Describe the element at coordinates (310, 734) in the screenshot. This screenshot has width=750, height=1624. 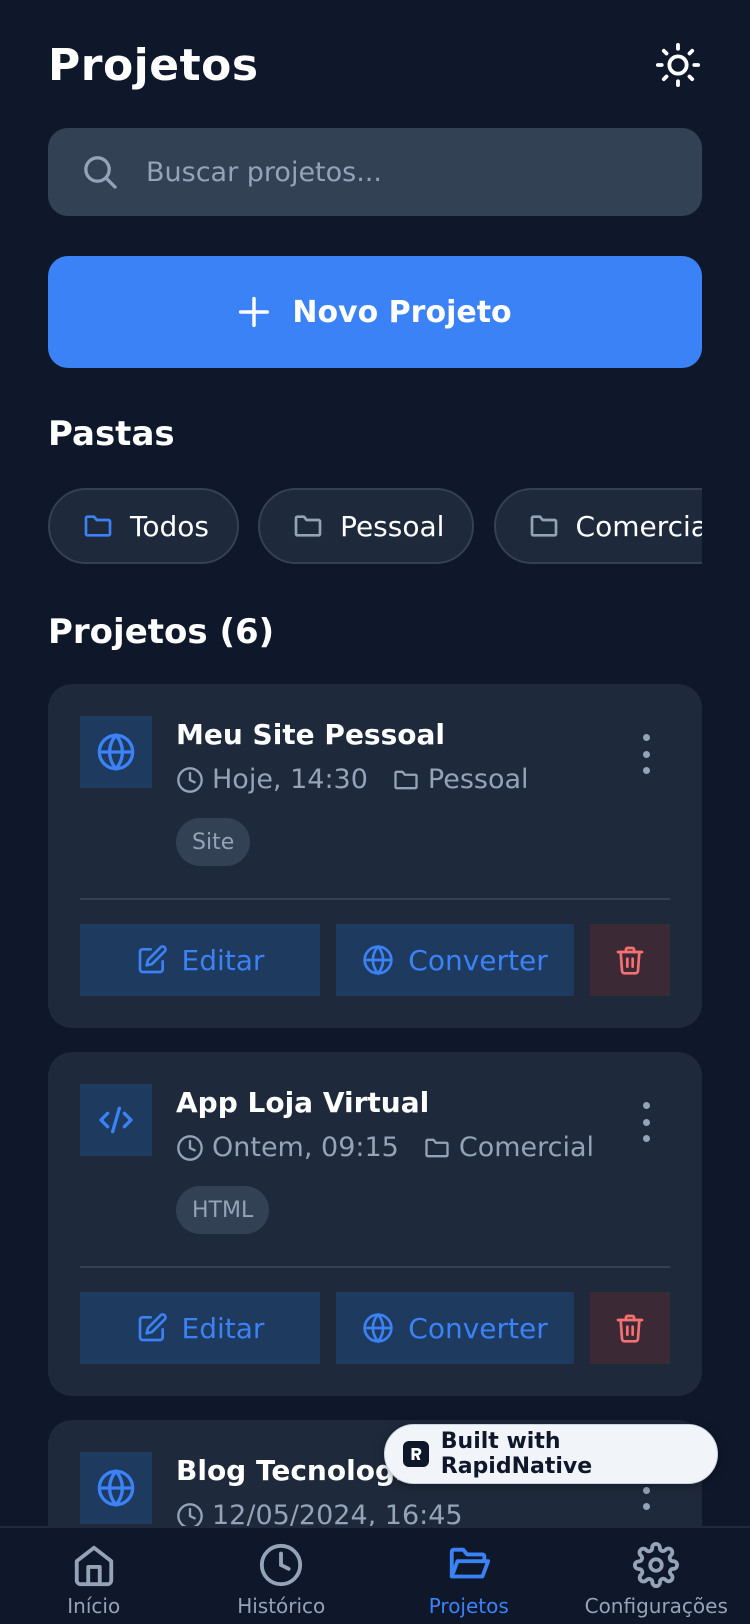
I see `project-name: Meu Site Pessoal` at that location.